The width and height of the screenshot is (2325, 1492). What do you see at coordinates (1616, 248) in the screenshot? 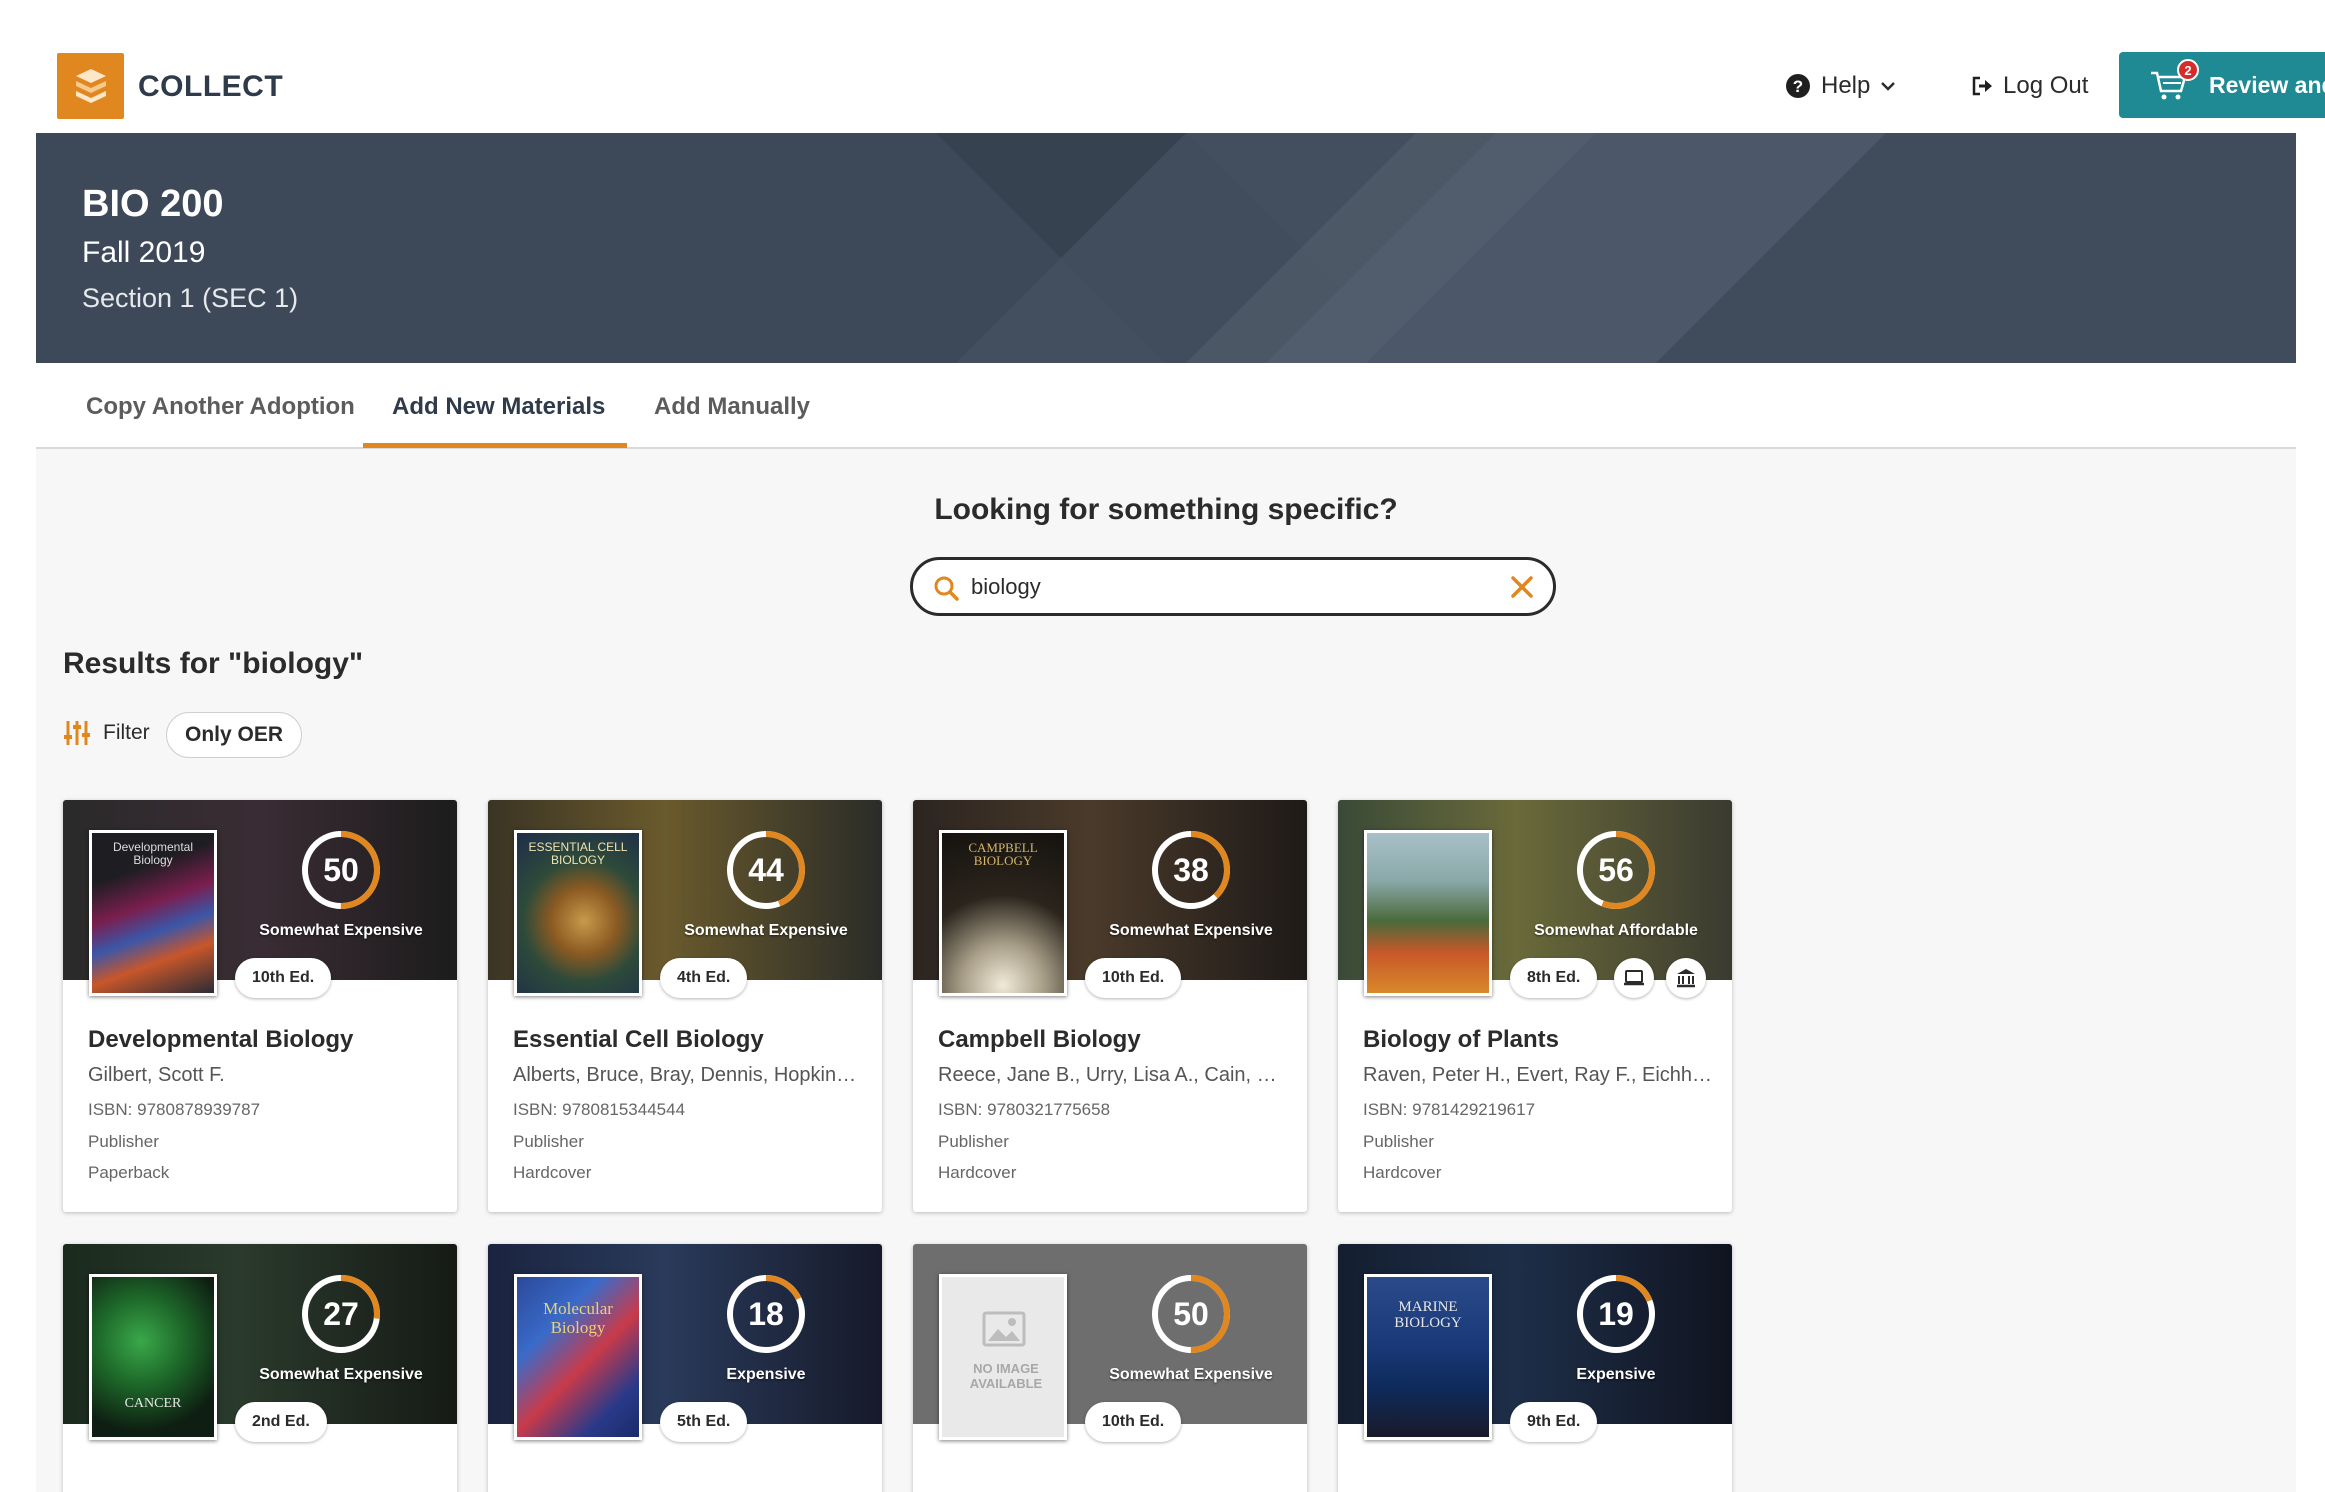
I see `banner-pattern` at bounding box center [1616, 248].